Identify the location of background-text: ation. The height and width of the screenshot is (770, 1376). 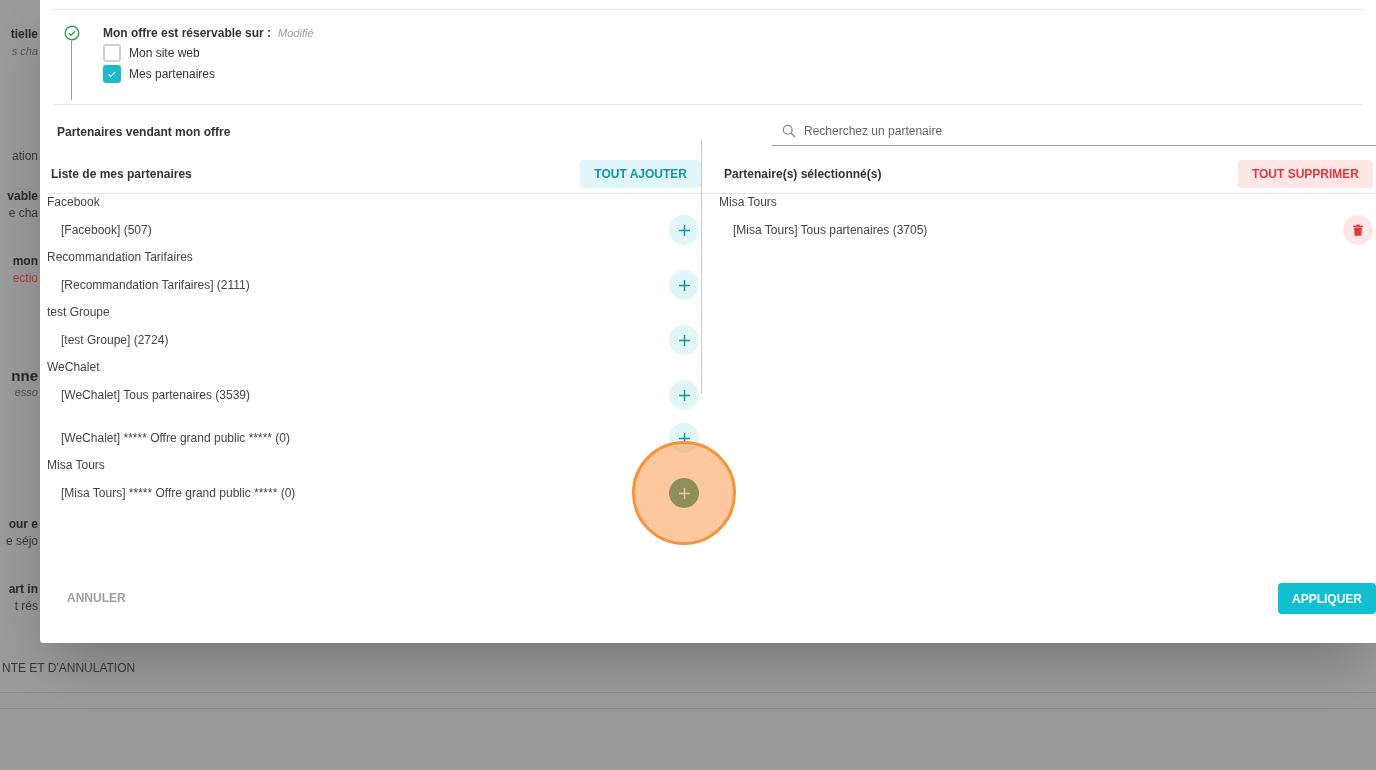
(24, 156).